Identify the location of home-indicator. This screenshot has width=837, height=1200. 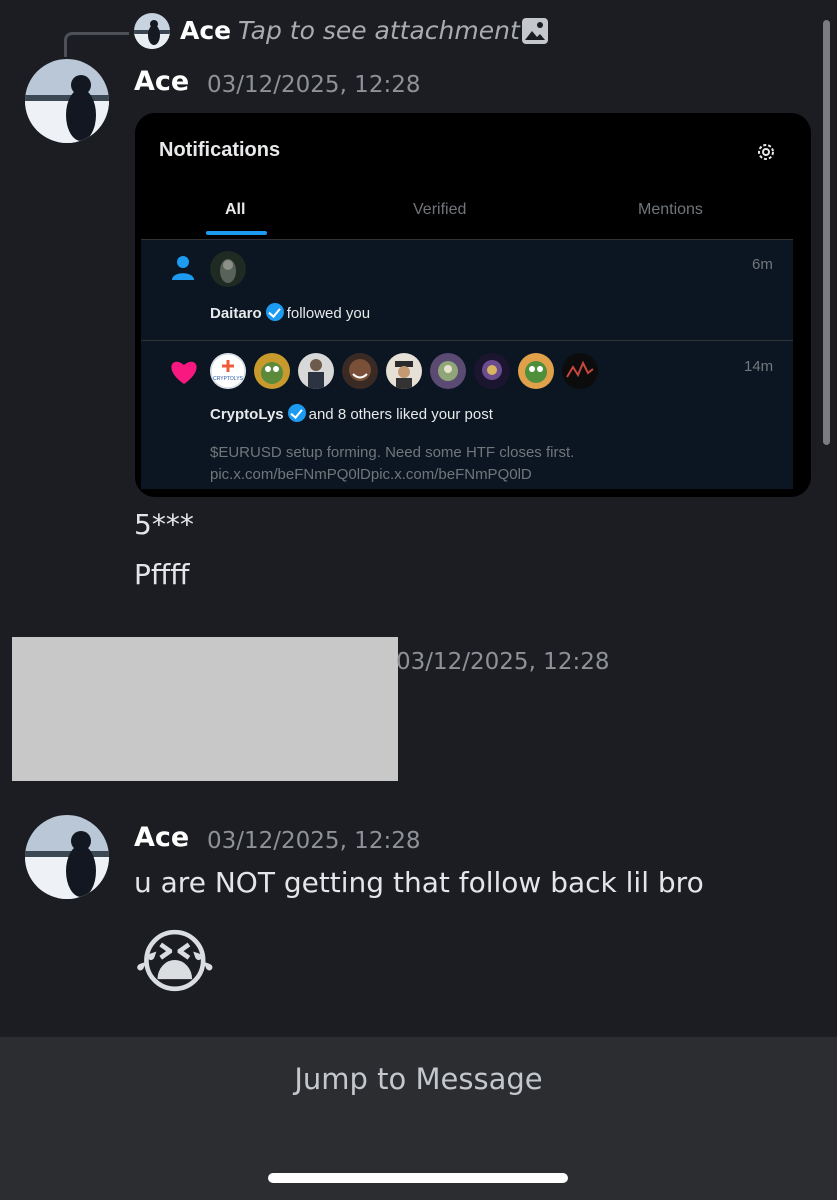
(418, 1178).